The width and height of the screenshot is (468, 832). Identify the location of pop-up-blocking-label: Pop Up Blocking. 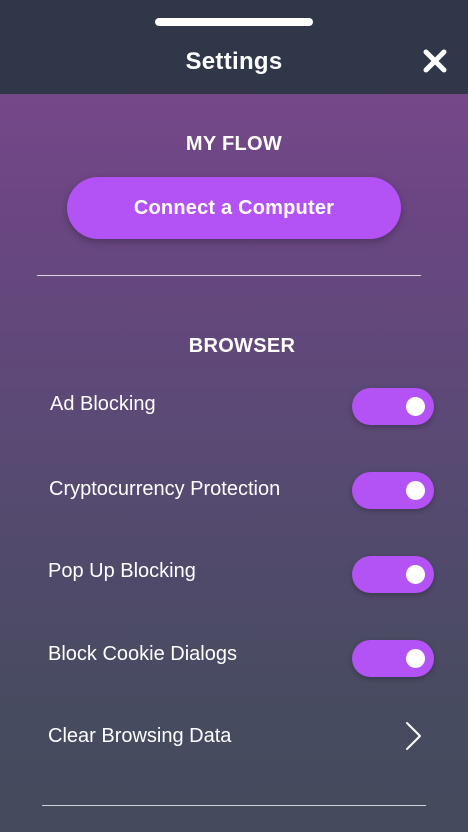
(122, 571).